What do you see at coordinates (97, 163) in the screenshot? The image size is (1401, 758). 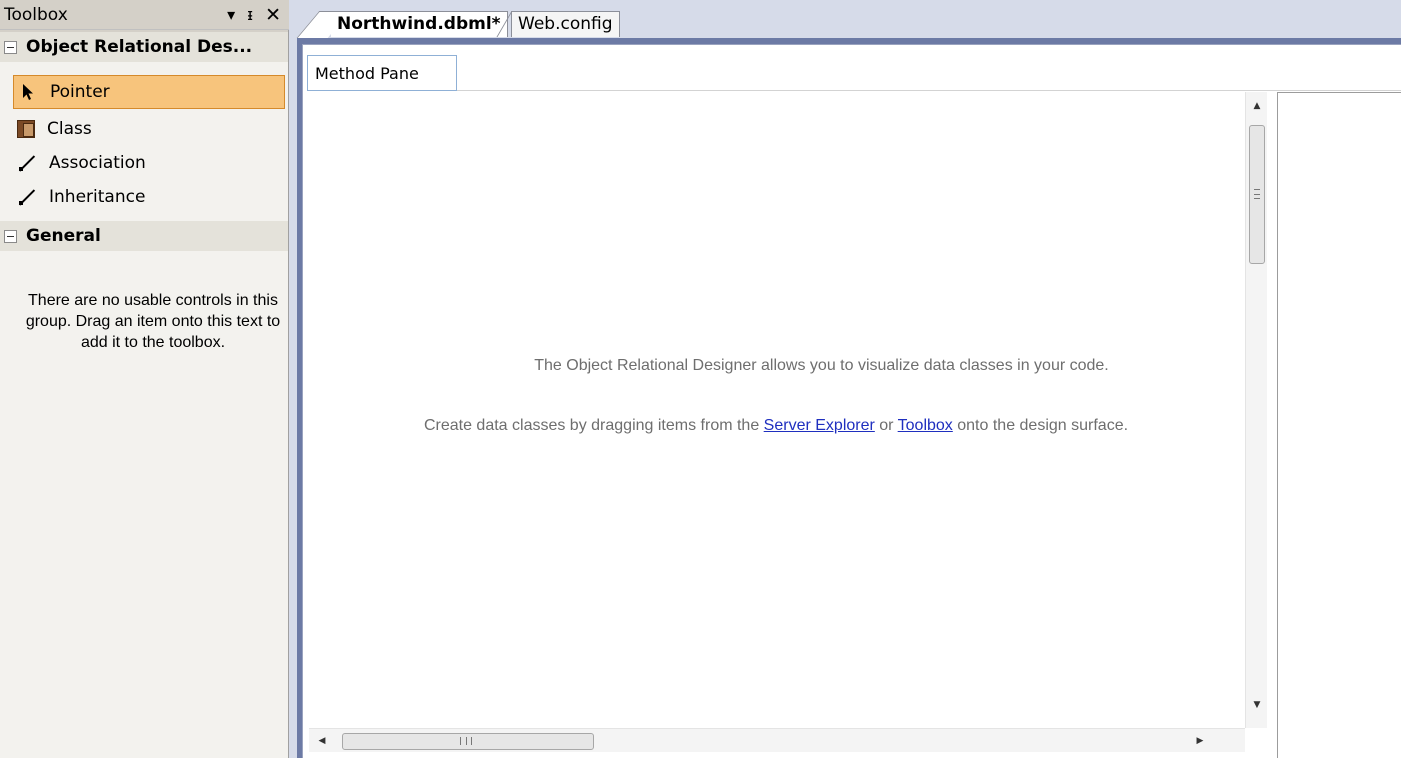 I see `tool-item-label: Association` at bounding box center [97, 163].